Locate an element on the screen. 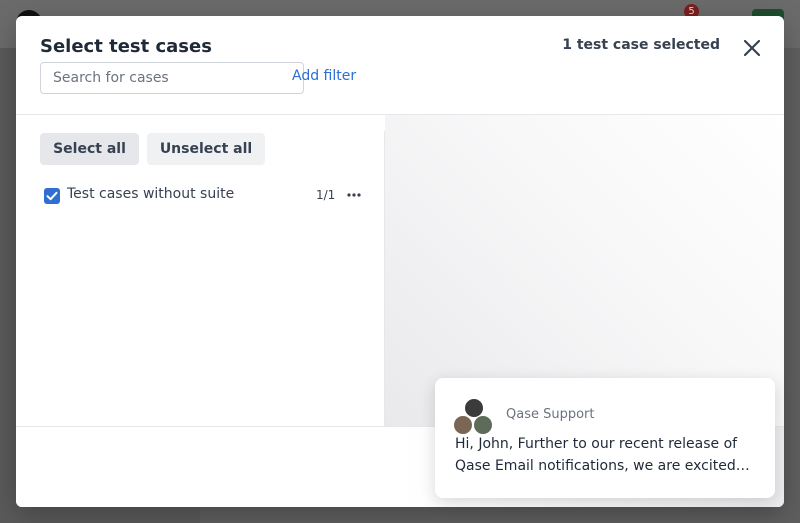  close-icon is located at coordinates (752, 48).